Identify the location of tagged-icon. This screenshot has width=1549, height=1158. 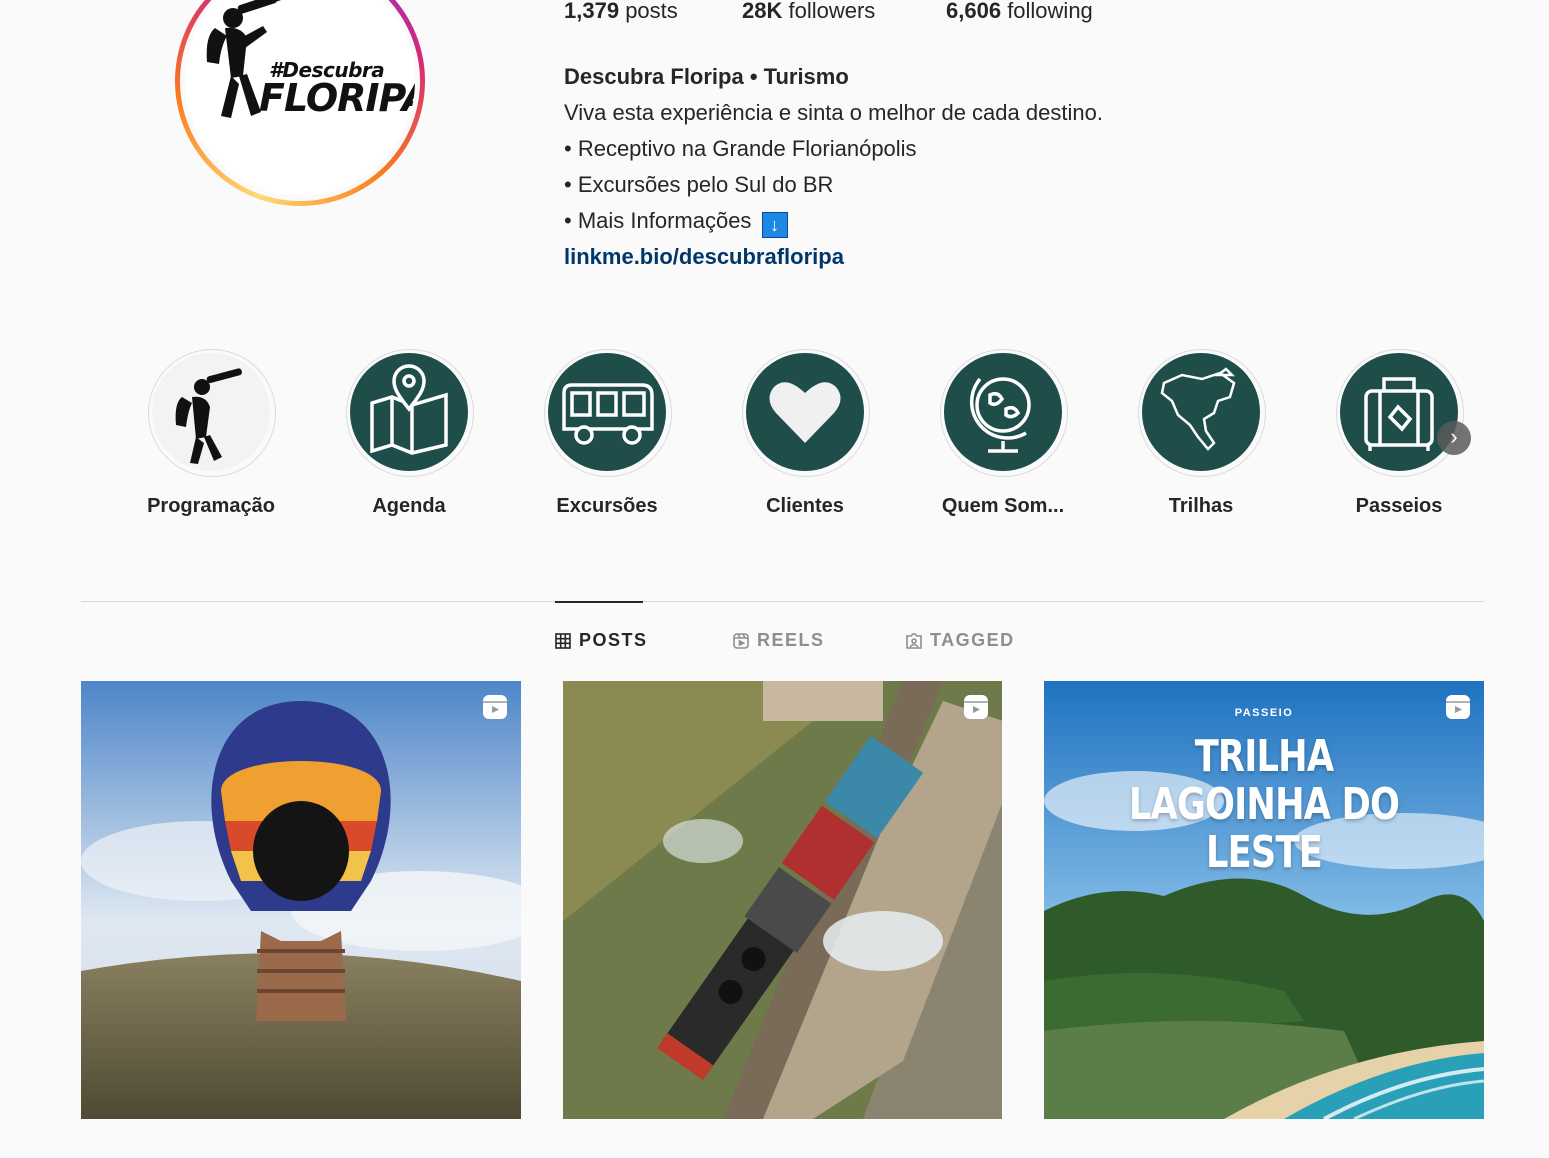
(914, 641).